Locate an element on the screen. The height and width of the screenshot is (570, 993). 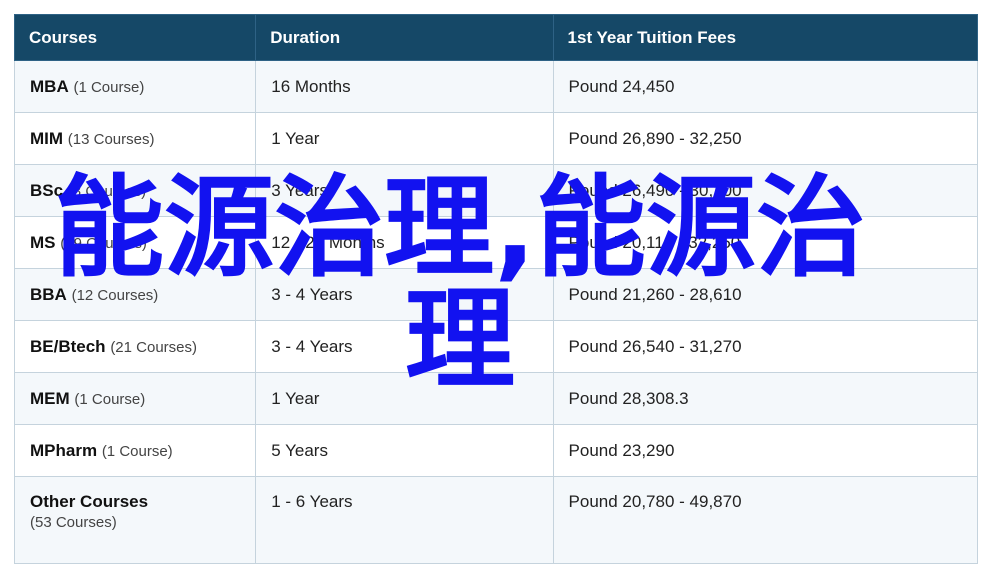
course-name: BSc is located at coordinates (46, 190).